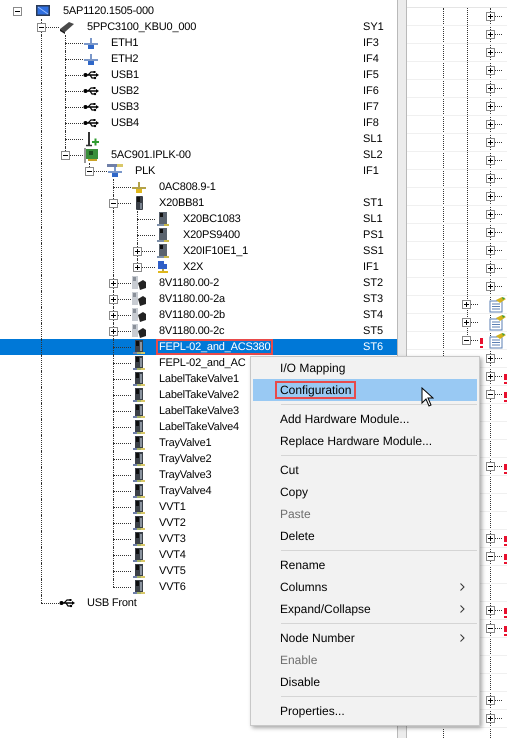 The width and height of the screenshot is (507, 738). I want to click on node-label: 8V1180.00-2c, so click(192, 331).